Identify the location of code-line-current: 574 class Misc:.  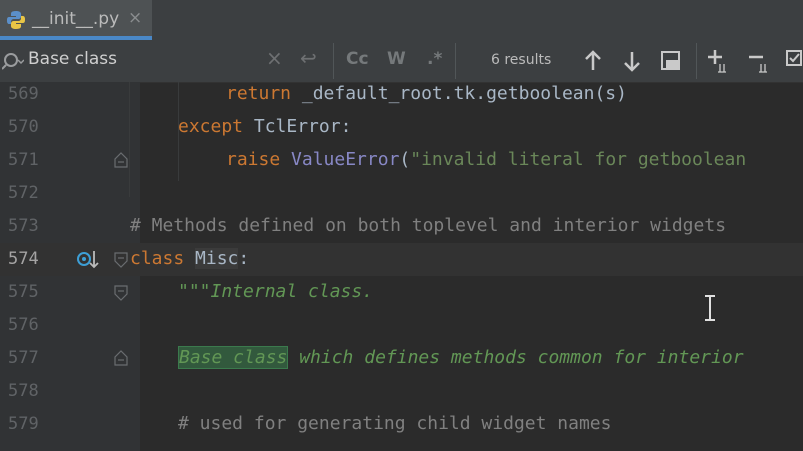
(401, 259).